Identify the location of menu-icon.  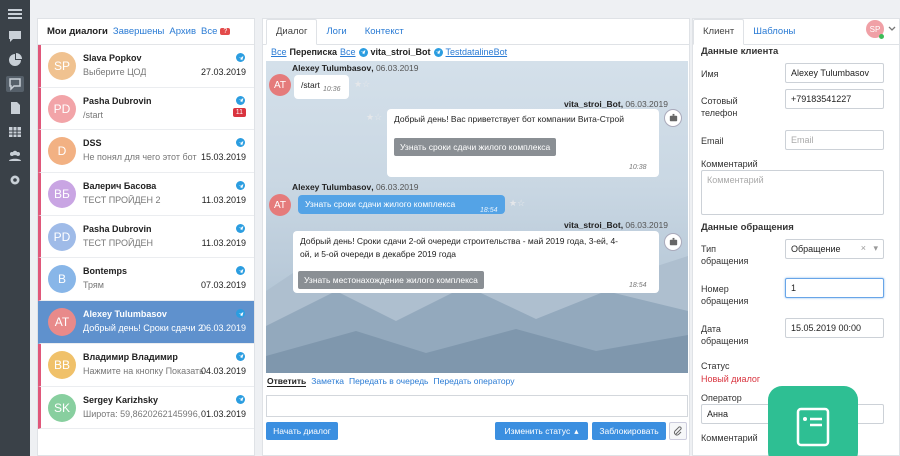
(15, 14).